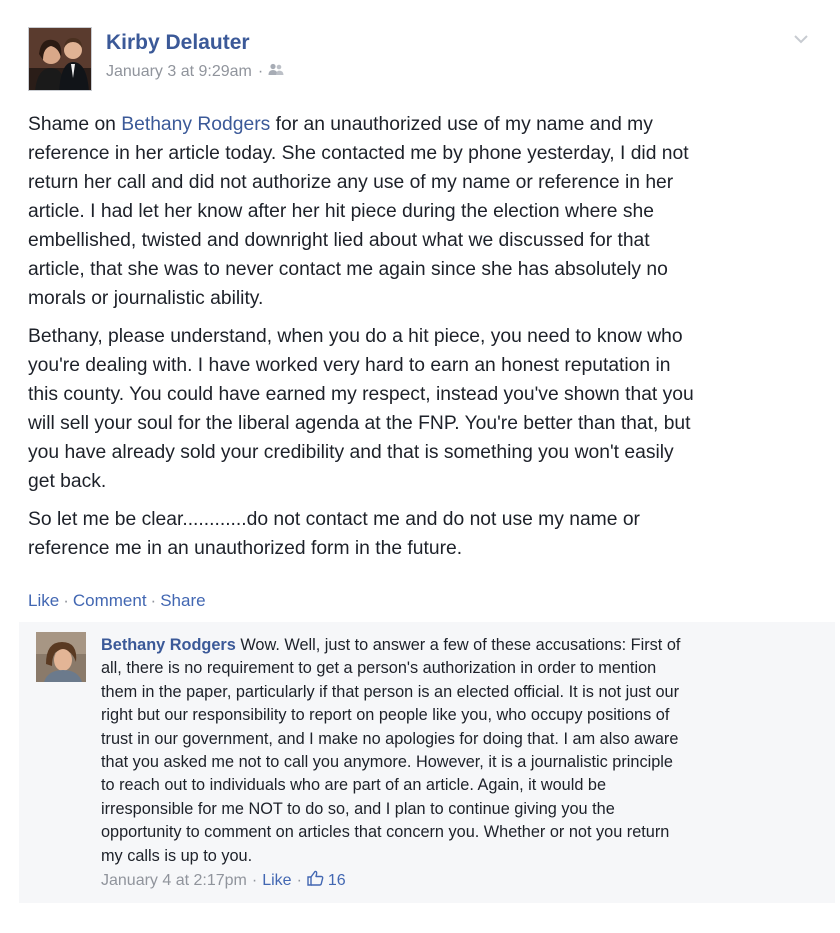 The height and width of the screenshot is (933, 840). Describe the element at coordinates (174, 881) in the screenshot. I see `comment-timestamp: January 4 at 2:17pm` at that location.